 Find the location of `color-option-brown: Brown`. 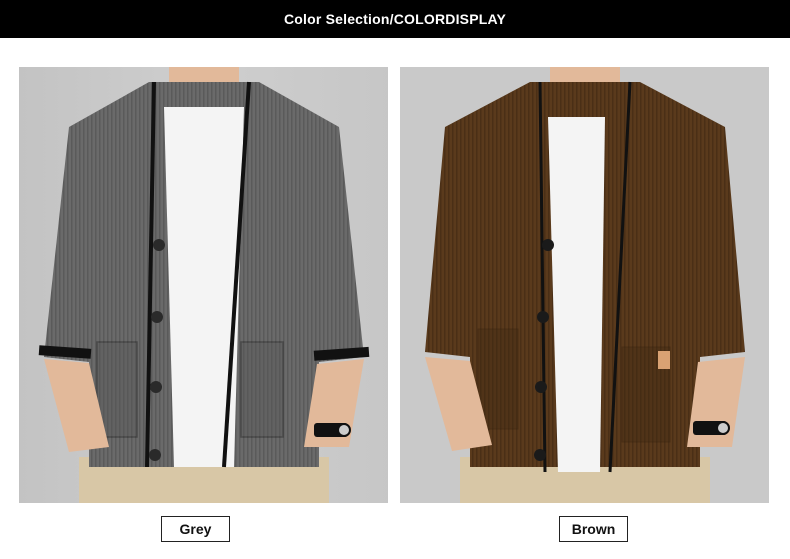

color-option-brown: Brown is located at coordinates (593, 529).